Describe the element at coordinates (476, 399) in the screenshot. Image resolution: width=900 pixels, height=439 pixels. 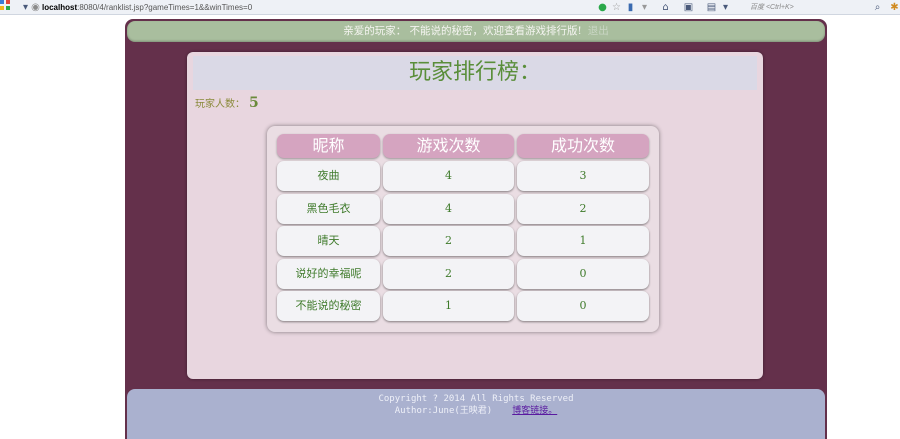
I see `copyright-text: Copyright ? 2014 All Rights Reserved` at that location.